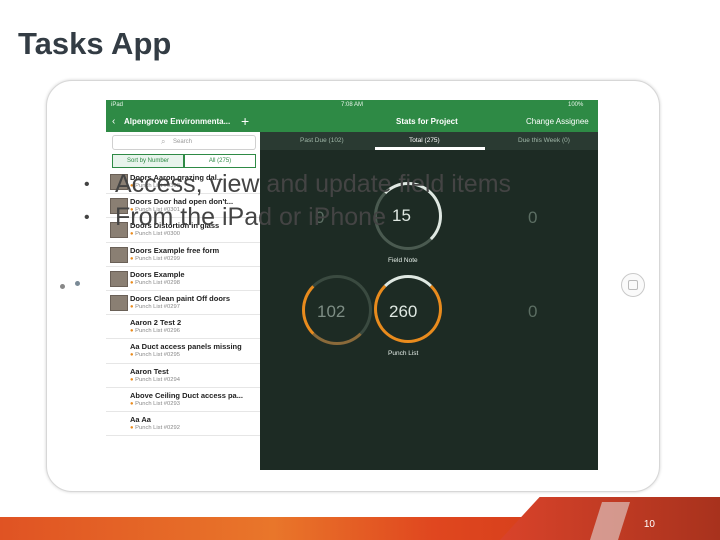  What do you see at coordinates (95, 43) in the screenshot?
I see `slide-title: Tasks App` at bounding box center [95, 43].